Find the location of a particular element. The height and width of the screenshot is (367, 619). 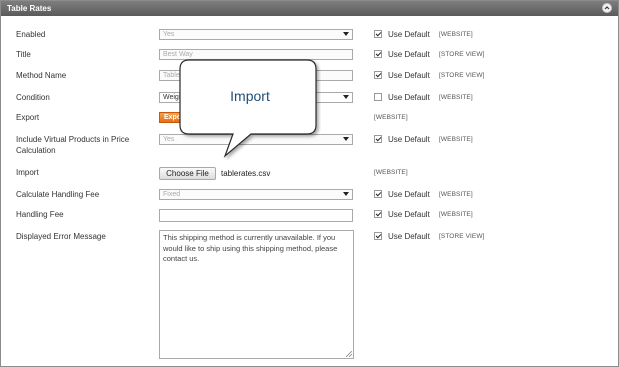

enabled-label: Enabled is located at coordinates (31, 34).